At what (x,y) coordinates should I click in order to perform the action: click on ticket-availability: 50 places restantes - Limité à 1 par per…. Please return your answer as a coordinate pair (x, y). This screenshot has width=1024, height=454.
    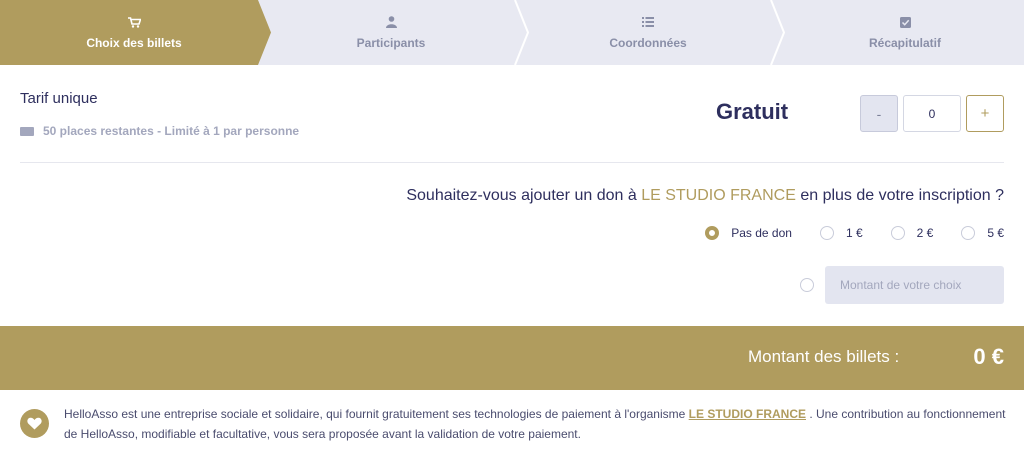
    Looking at the image, I should click on (159, 131).